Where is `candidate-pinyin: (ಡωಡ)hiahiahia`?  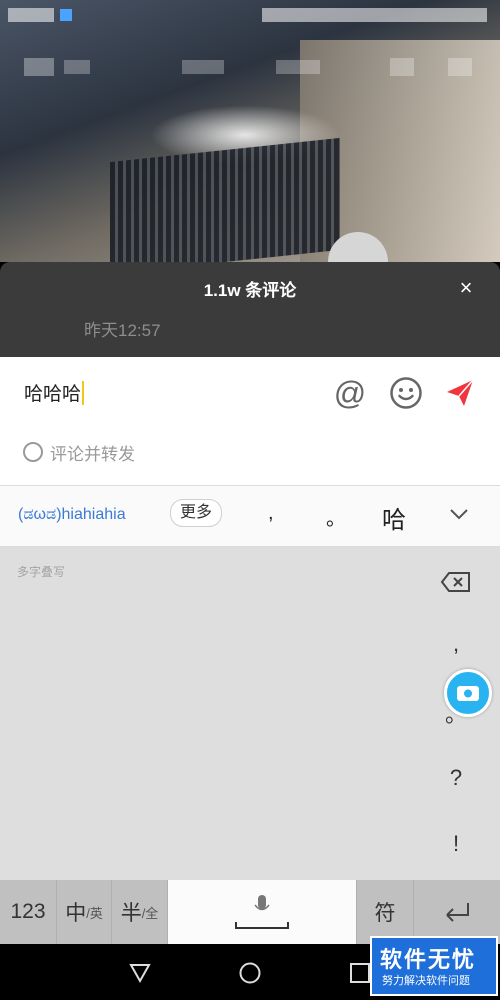 candidate-pinyin: (ಡωಡ)hiahiahia is located at coordinates (72, 515).